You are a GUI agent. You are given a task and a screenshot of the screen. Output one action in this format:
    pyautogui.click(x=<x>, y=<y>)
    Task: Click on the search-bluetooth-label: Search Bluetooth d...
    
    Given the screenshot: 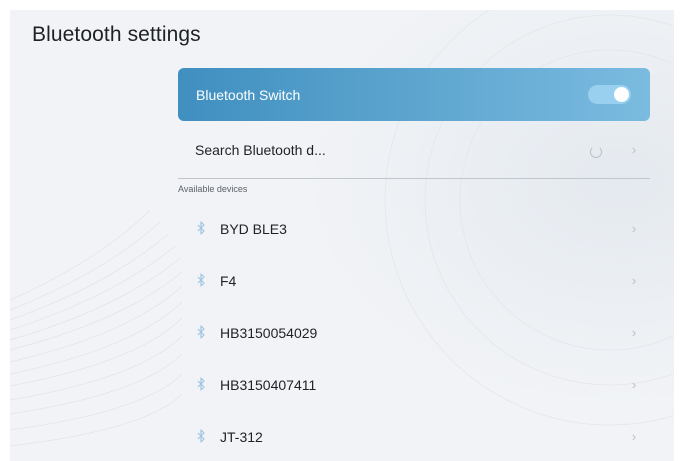 What is the action you would take?
    pyautogui.click(x=260, y=150)
    